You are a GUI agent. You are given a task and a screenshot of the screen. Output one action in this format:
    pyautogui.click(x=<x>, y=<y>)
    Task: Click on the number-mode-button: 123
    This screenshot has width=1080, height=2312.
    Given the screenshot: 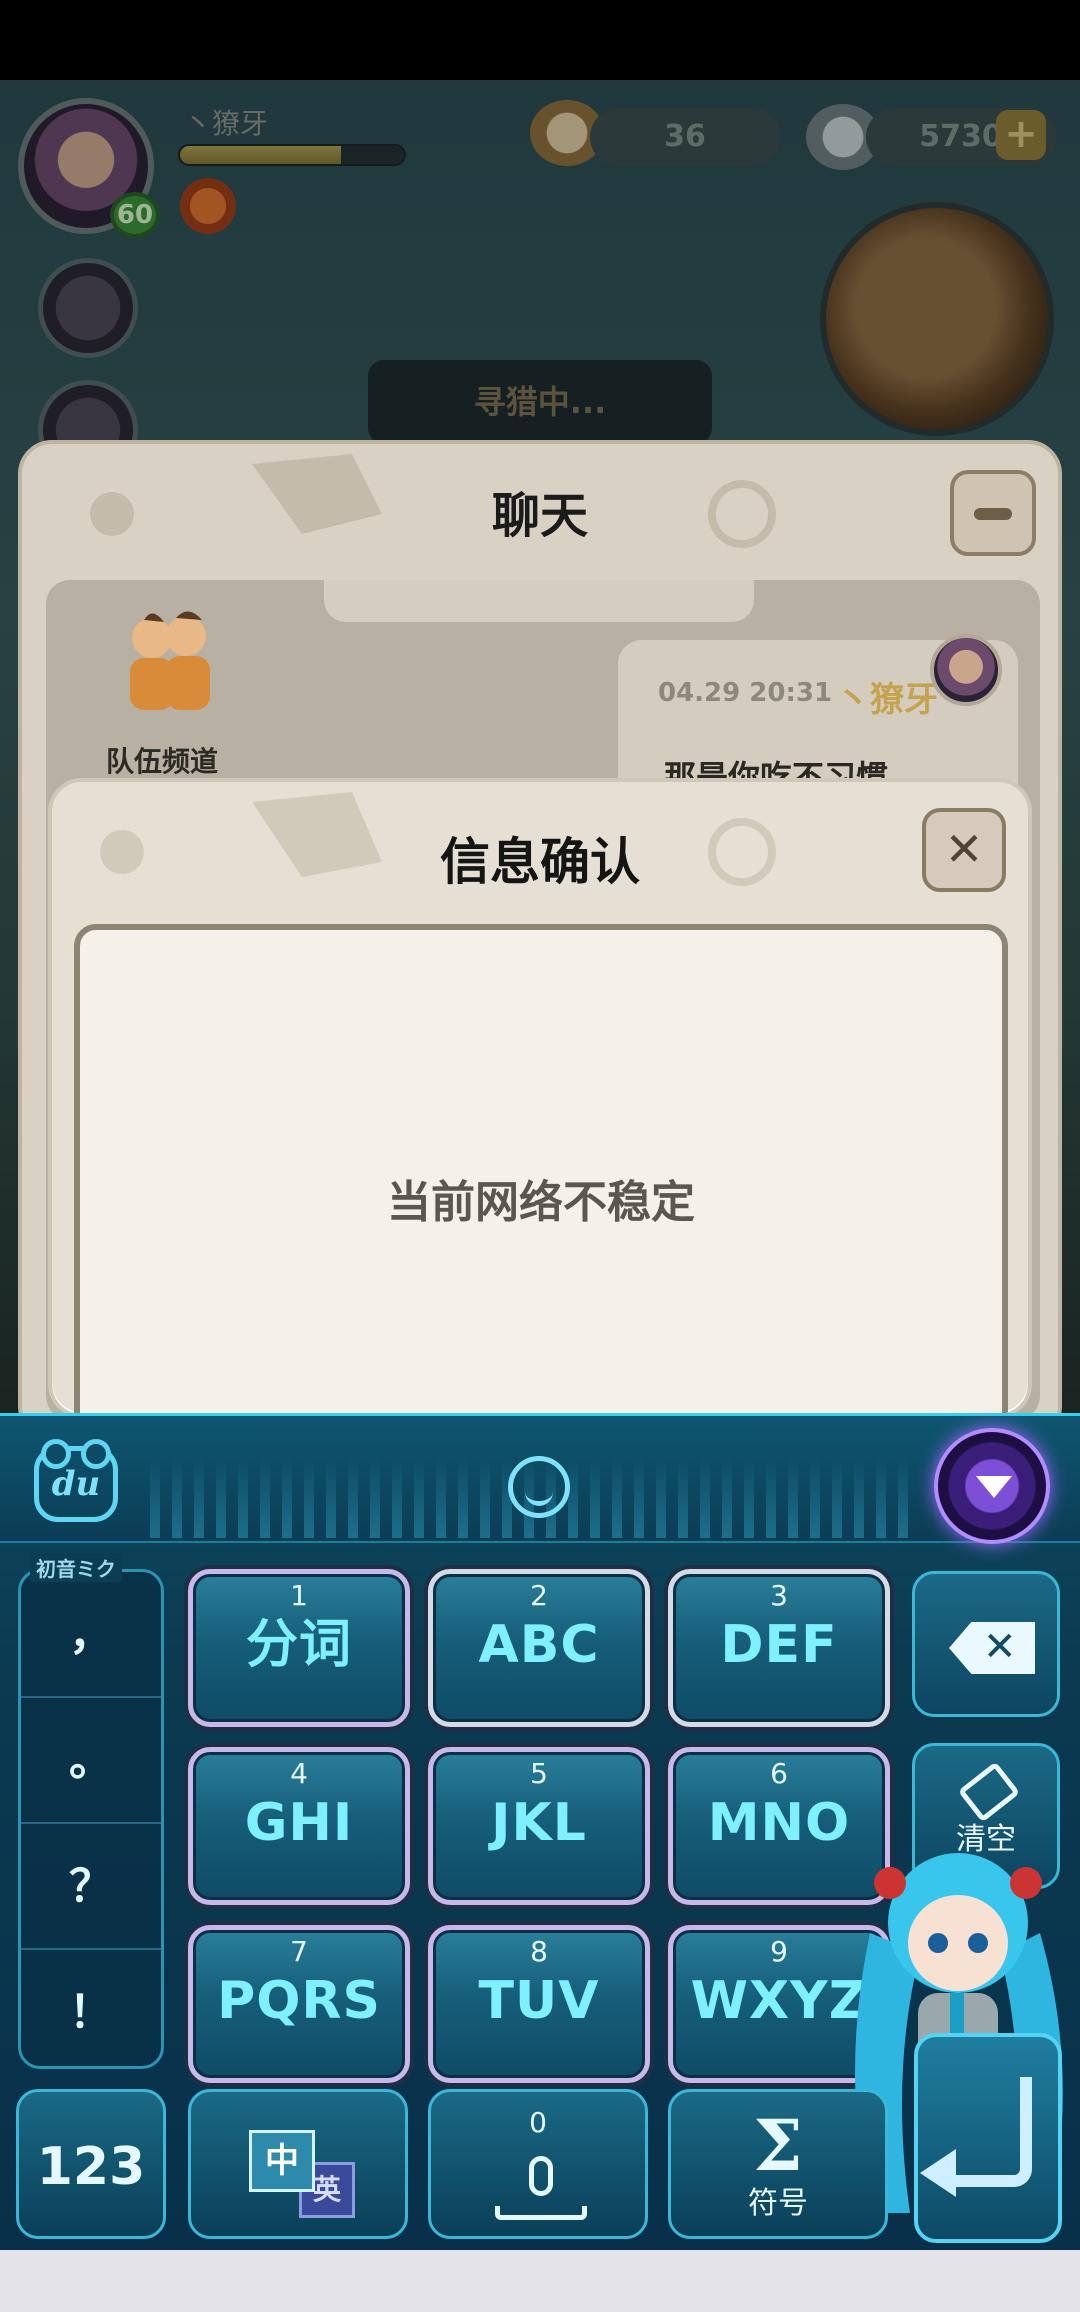 What is the action you would take?
    pyautogui.click(x=91, y=2164)
    